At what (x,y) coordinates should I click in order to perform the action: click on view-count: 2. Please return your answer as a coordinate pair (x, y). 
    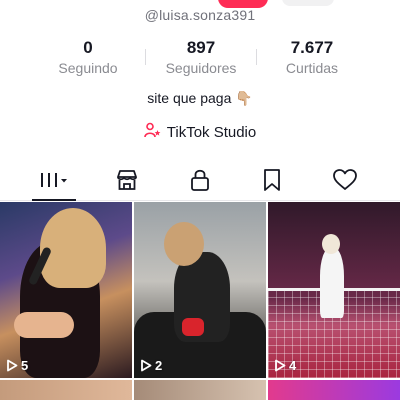
    Looking at the image, I should click on (151, 365).